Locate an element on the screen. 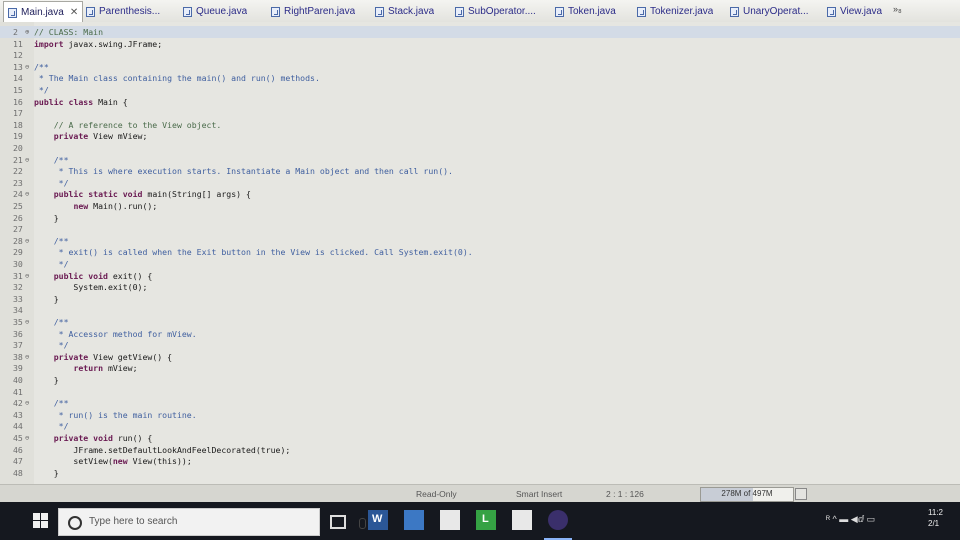 The height and width of the screenshot is (540, 960). windows-start-icon is located at coordinates (41, 521).